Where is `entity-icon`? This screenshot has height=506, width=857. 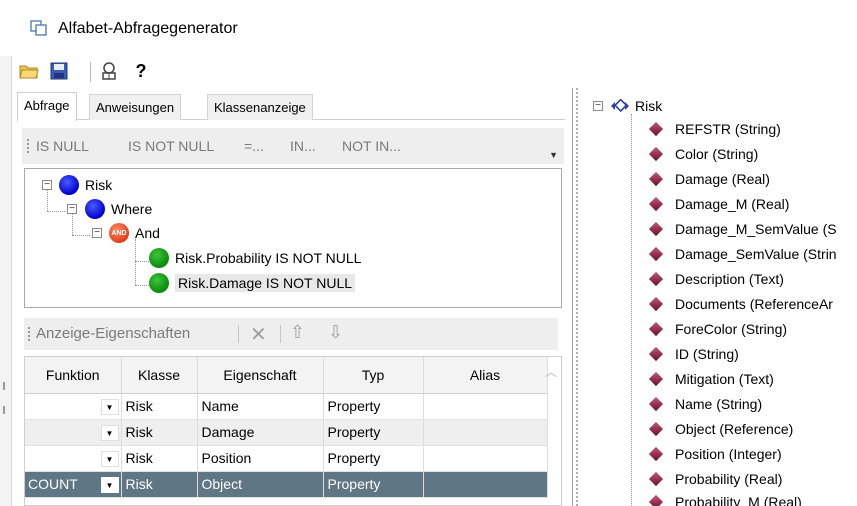
entity-icon is located at coordinates (69, 185).